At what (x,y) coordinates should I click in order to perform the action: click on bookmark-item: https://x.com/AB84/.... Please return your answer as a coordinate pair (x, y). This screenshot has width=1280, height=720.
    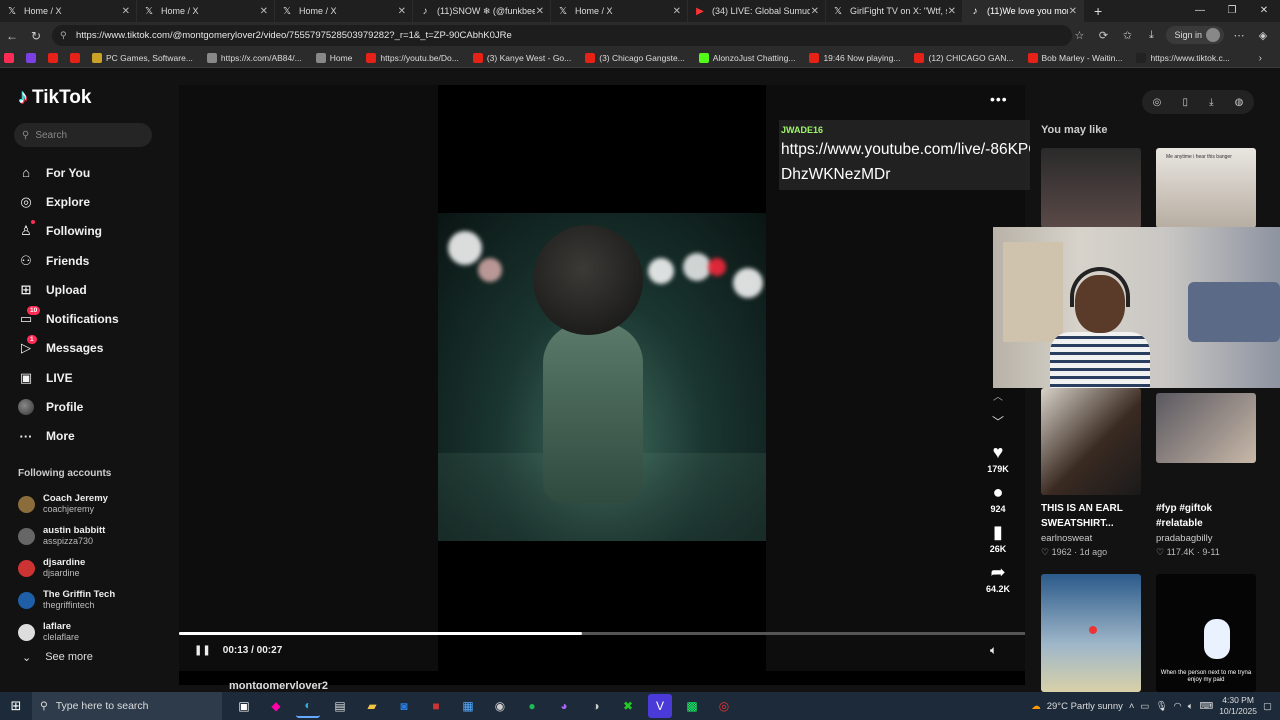
    Looking at the image, I should click on (254, 58).